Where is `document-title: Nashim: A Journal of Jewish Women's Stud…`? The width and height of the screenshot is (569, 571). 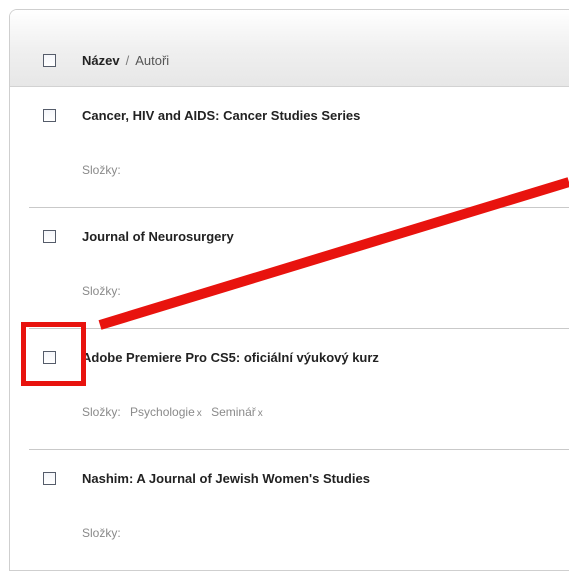
document-title: Nashim: A Journal of Jewish Women's Stud… is located at coordinates (226, 478).